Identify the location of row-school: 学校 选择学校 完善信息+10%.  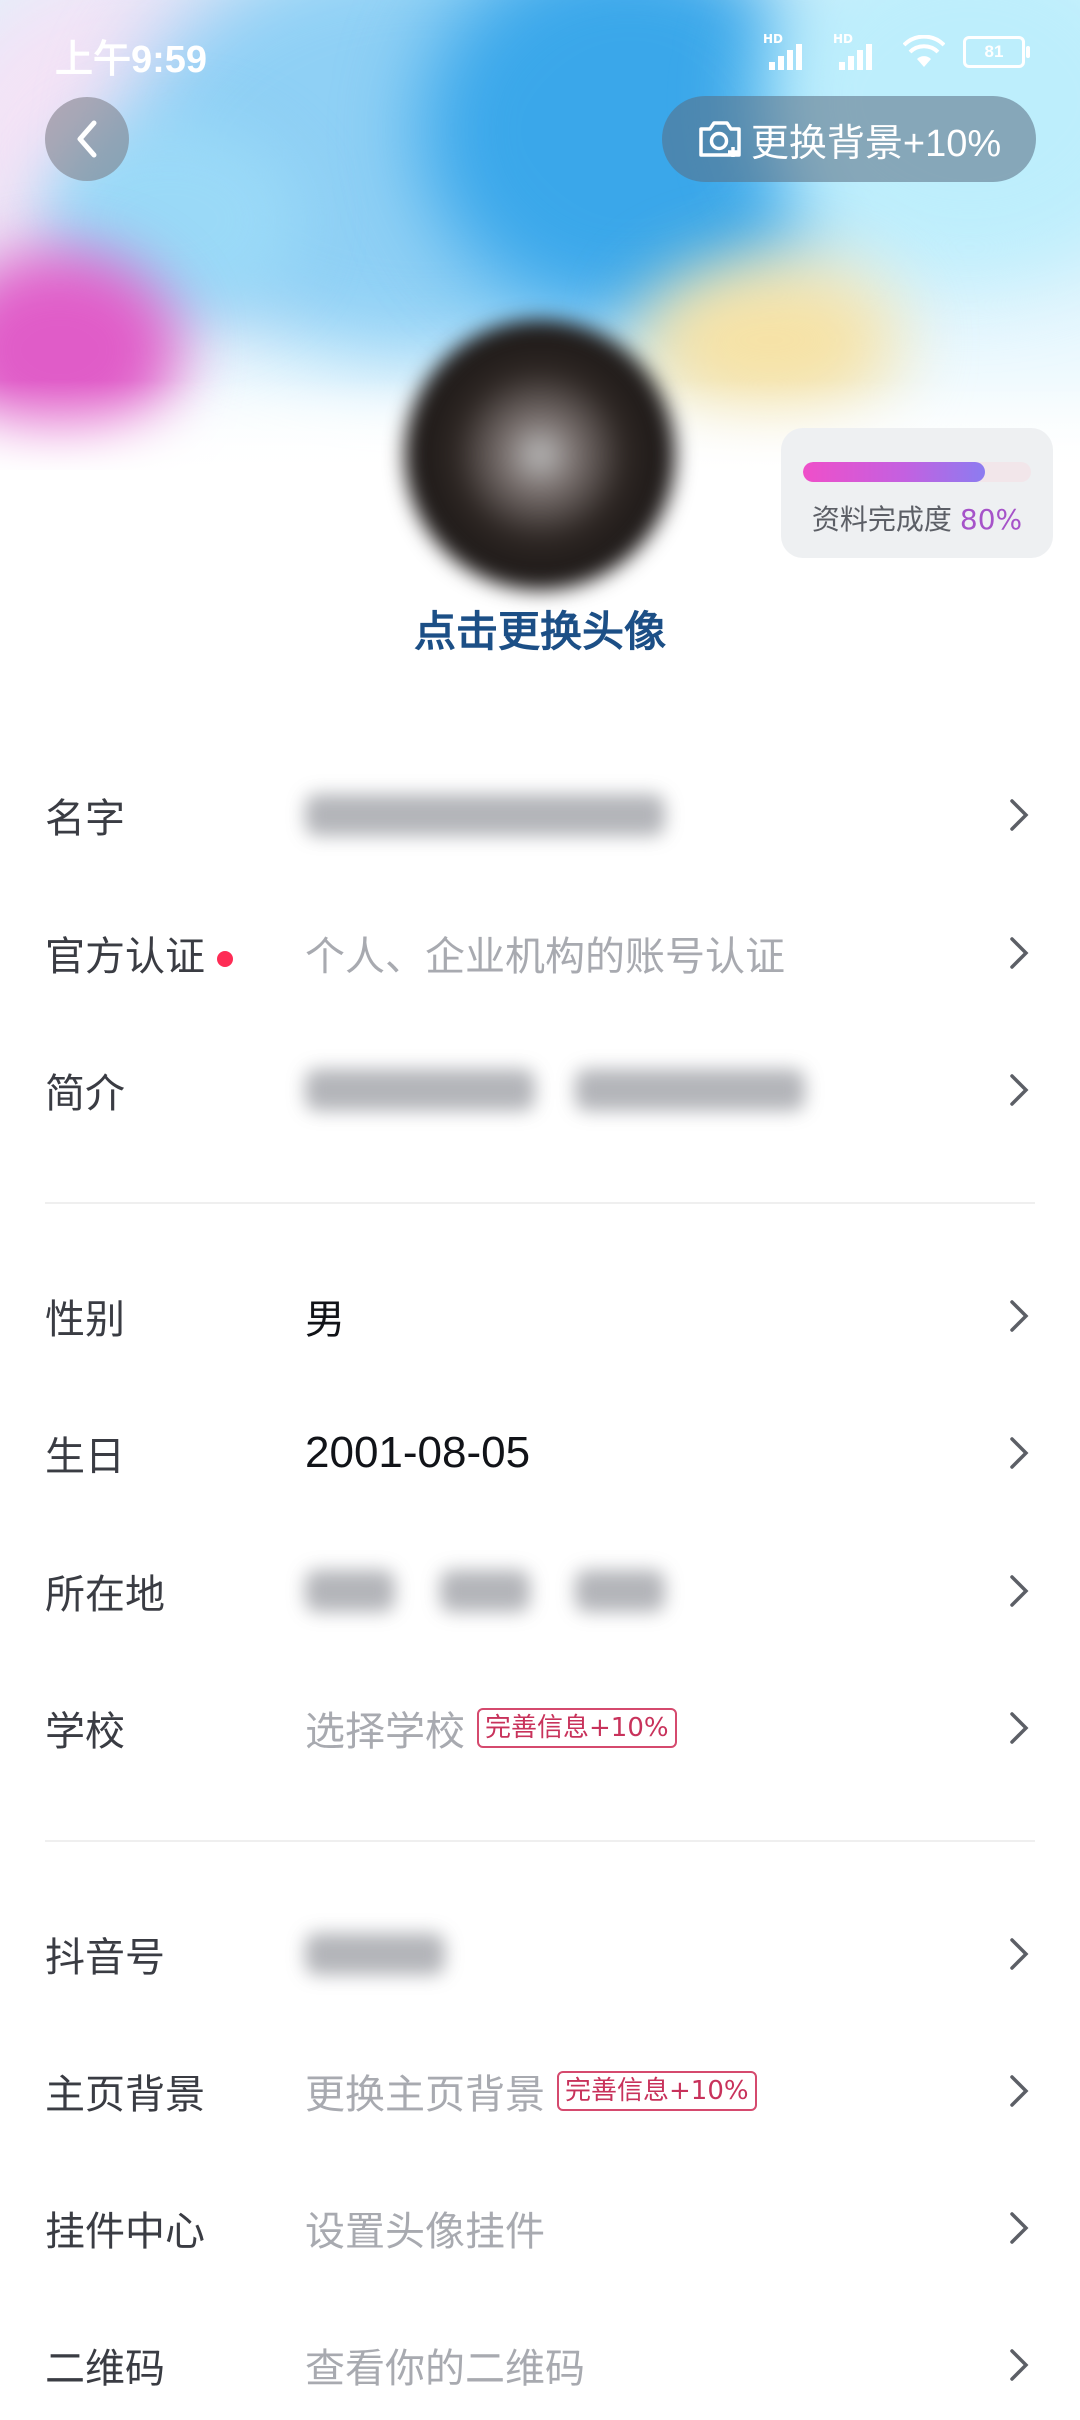
(540, 1728).